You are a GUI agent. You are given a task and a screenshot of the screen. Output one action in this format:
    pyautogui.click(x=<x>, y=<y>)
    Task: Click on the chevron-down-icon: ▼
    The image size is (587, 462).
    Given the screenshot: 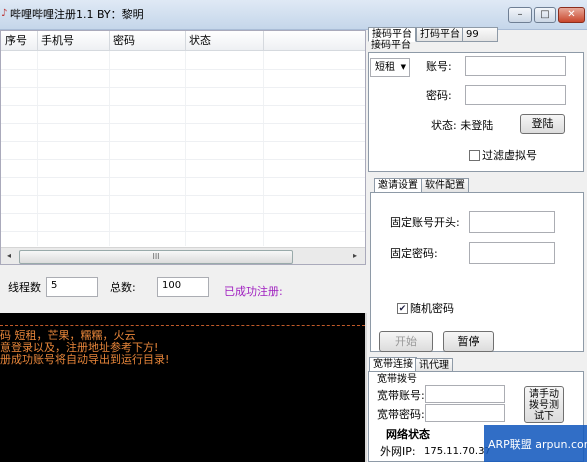 What is the action you would take?
    pyautogui.click(x=403, y=67)
    